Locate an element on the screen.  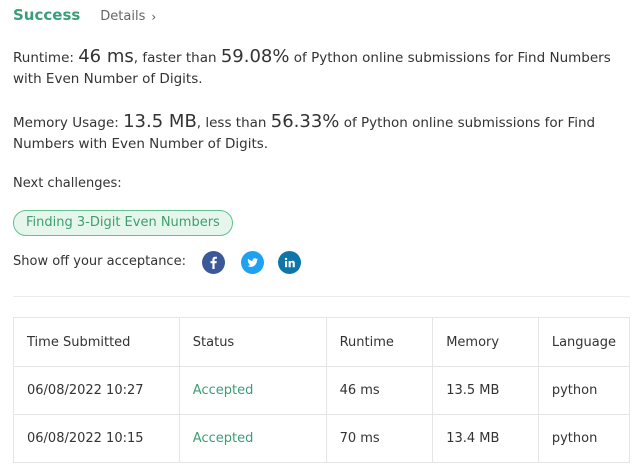
details-link: Details › is located at coordinates (128, 16).